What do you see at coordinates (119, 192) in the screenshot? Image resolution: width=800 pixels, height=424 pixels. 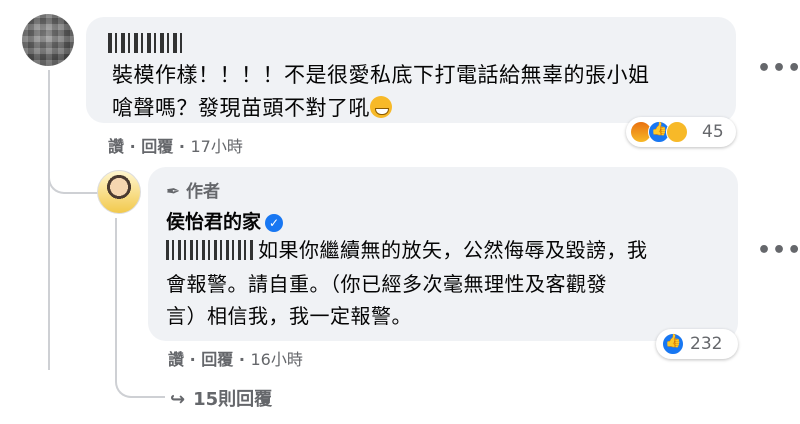 I see `author-avatar` at bounding box center [119, 192].